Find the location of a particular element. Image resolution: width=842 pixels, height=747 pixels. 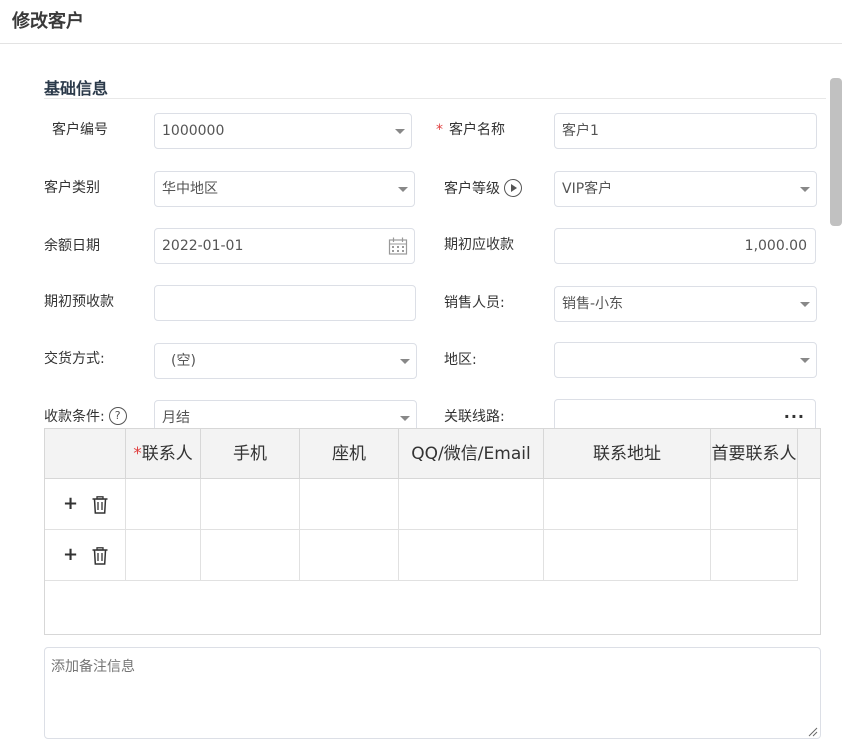

column-header-actions is located at coordinates (85, 454).